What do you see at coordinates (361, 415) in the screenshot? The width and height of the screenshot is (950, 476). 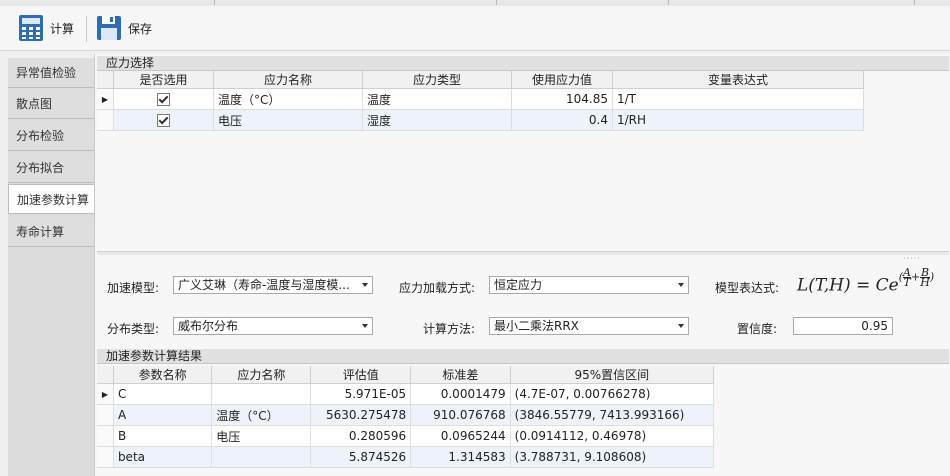 I see `estimate-cell: 5630.275478` at bounding box center [361, 415].